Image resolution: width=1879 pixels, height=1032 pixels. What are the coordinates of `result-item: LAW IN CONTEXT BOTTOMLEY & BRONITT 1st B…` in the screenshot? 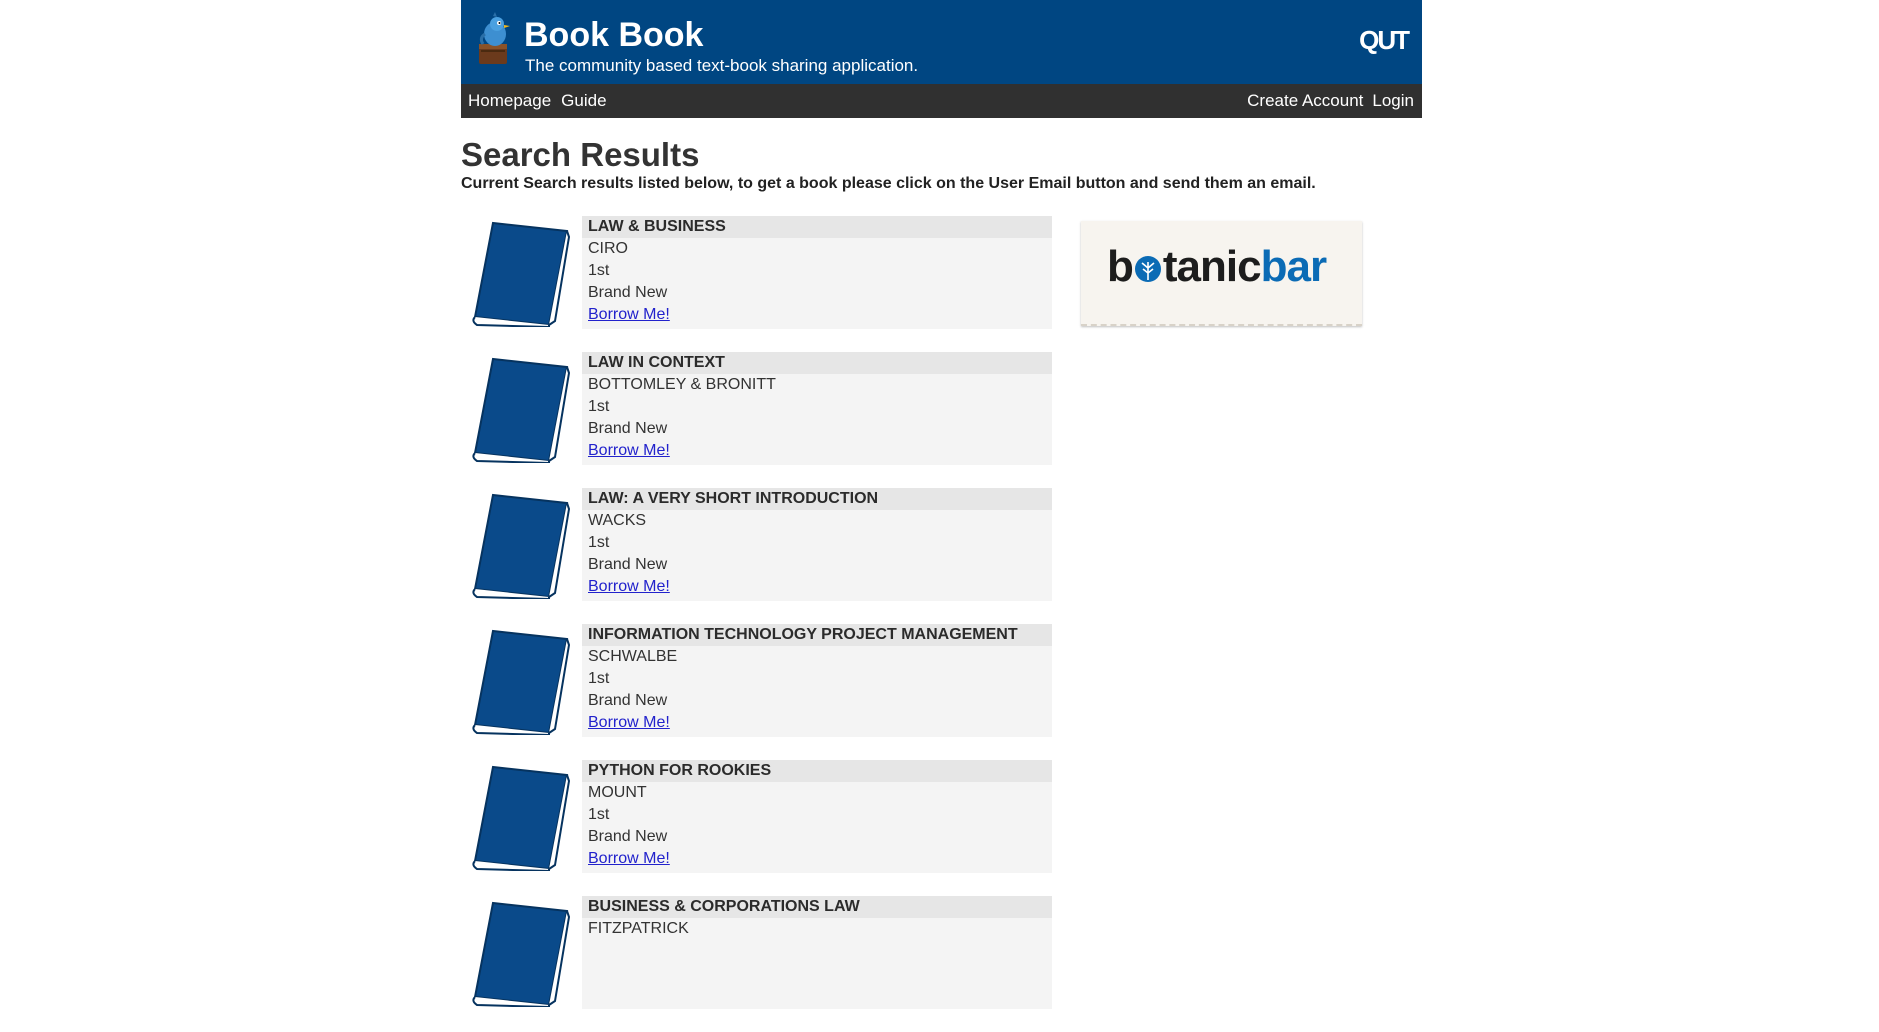 It's located at (756, 420).